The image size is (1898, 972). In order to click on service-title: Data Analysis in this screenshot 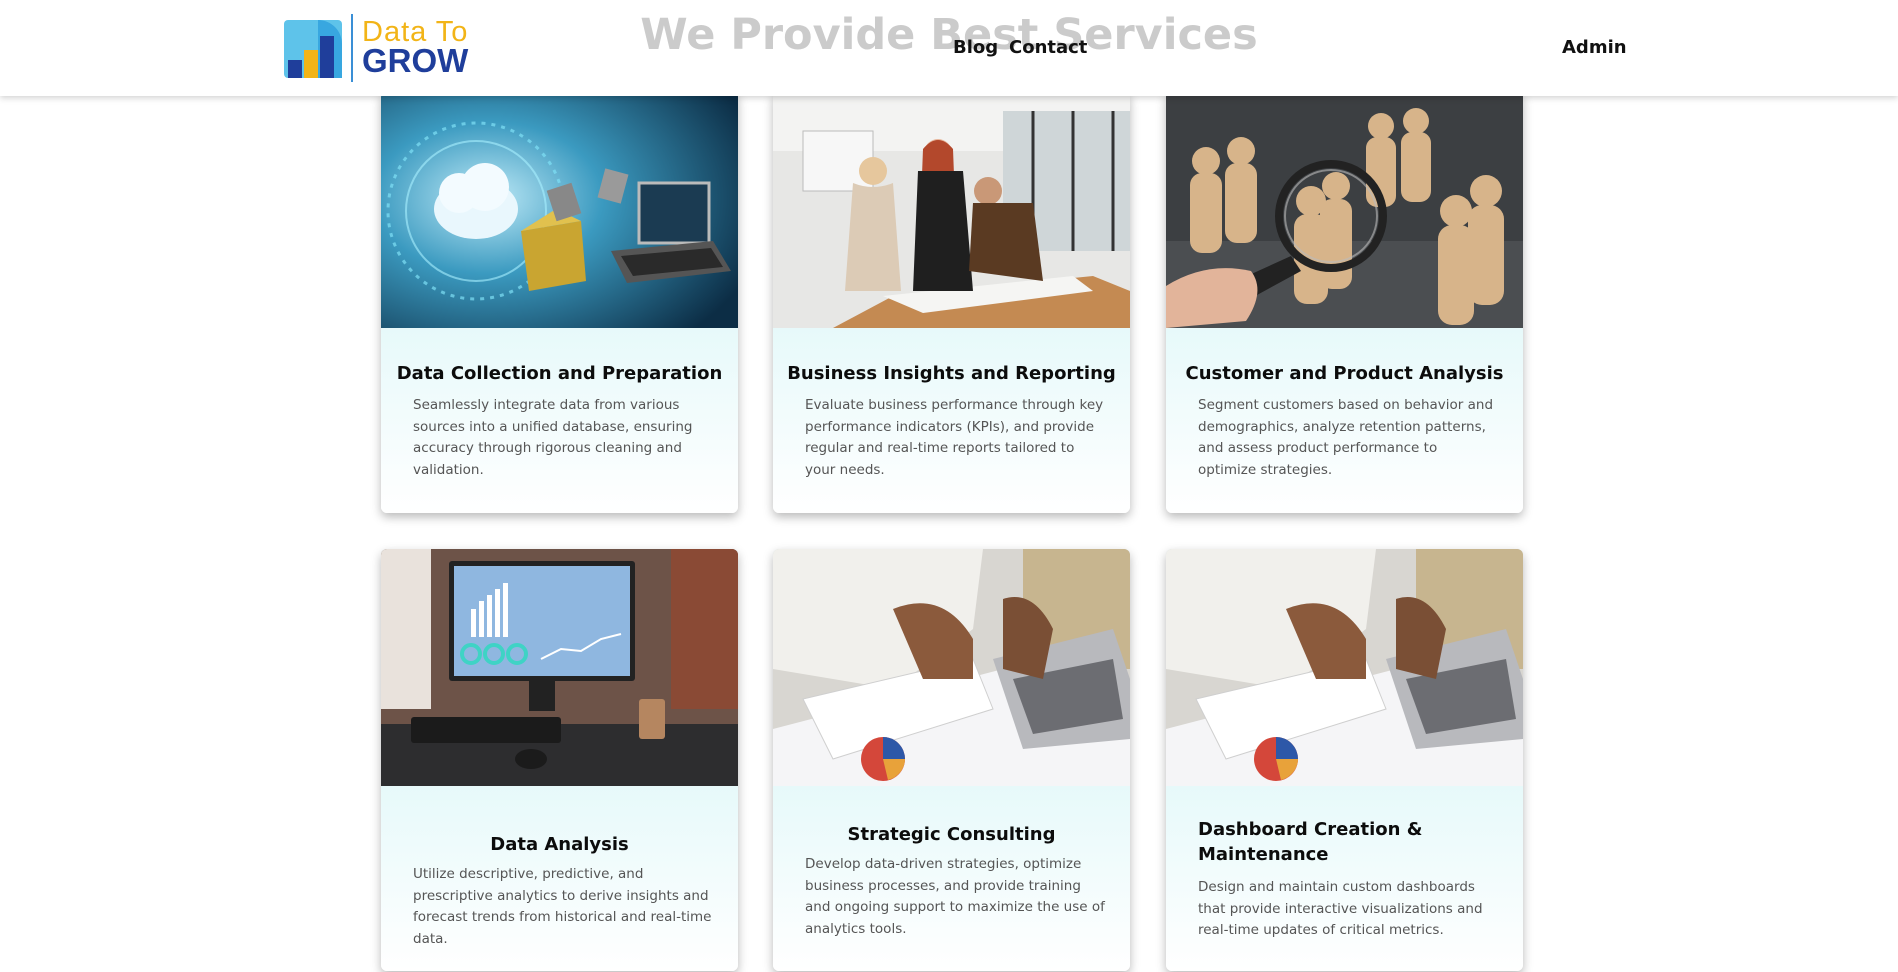, I will do `click(559, 844)`.